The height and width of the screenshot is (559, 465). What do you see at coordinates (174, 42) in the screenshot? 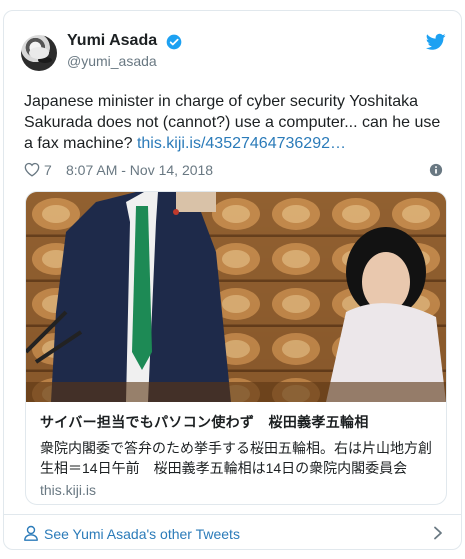
I see `verified-badge-icon` at bounding box center [174, 42].